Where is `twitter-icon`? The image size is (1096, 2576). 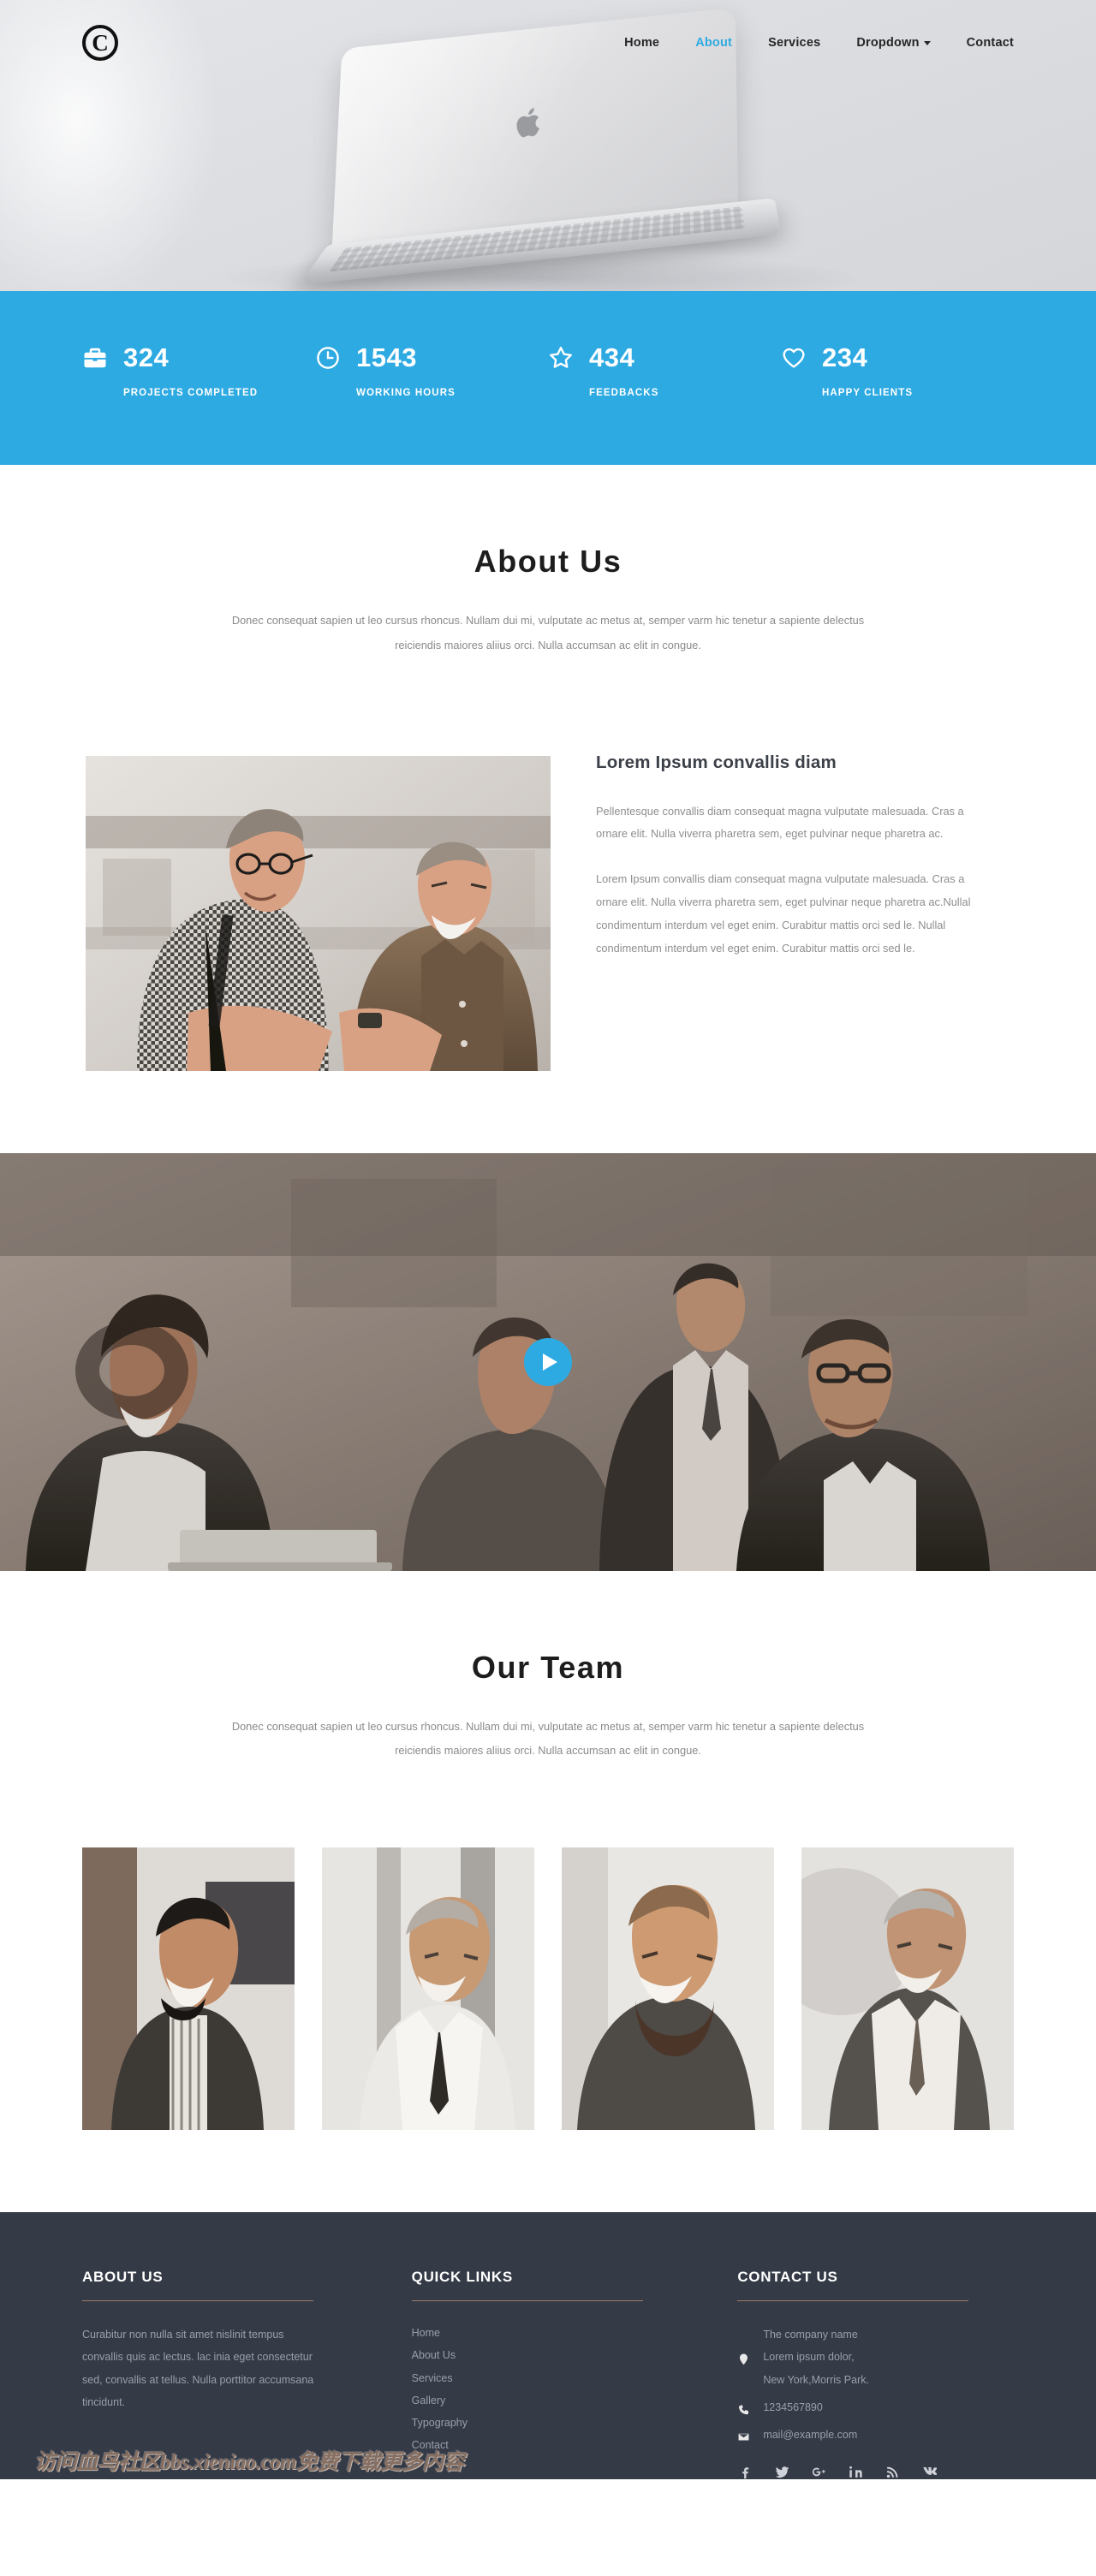
twitter-icon is located at coordinates (782, 2472).